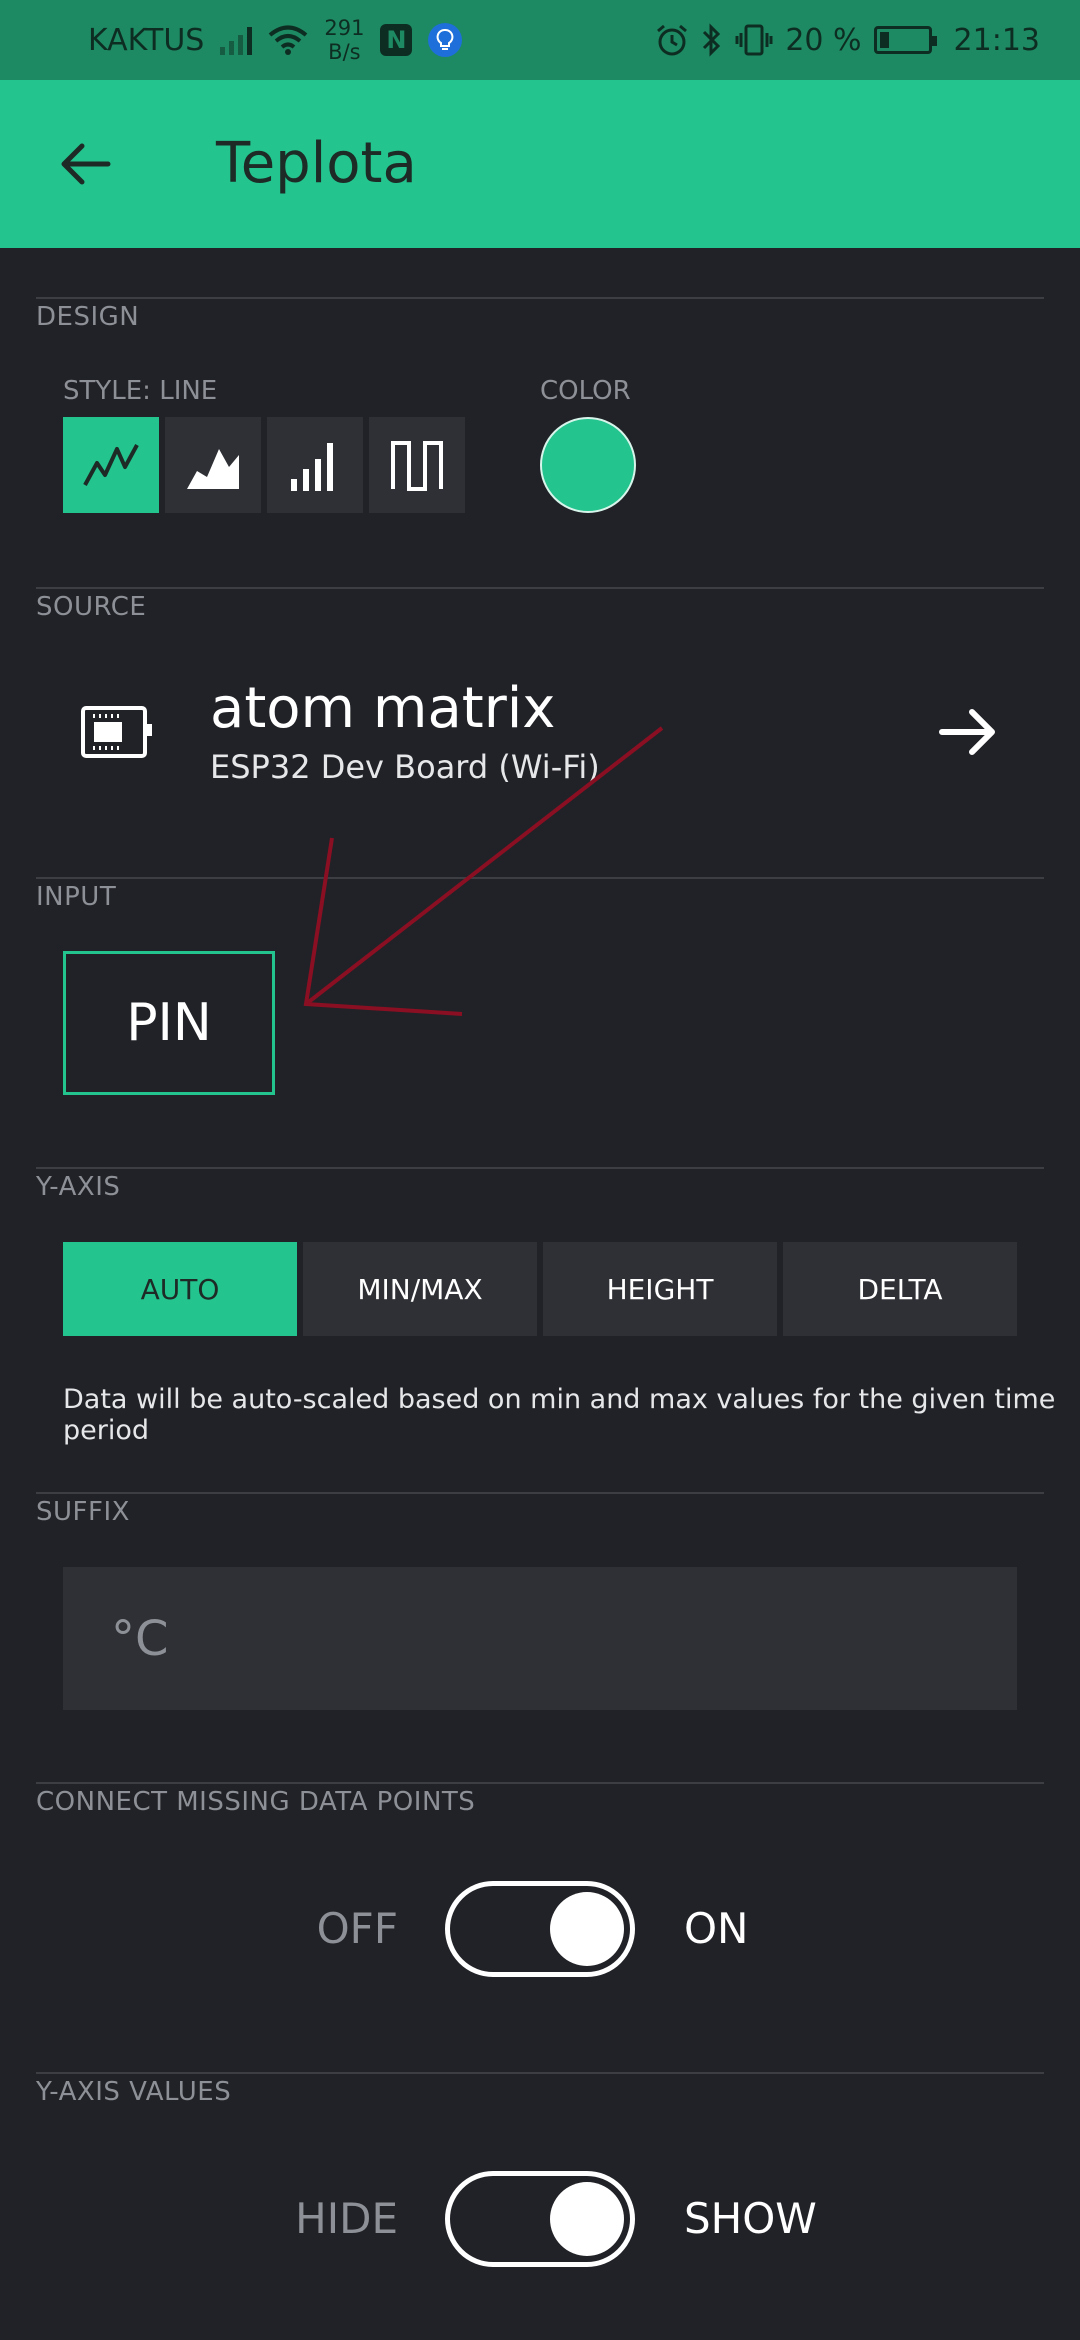 This screenshot has height=2340, width=1080. Describe the element at coordinates (140, 391) in the screenshot. I see `style-label: STYLE: LINE` at that location.